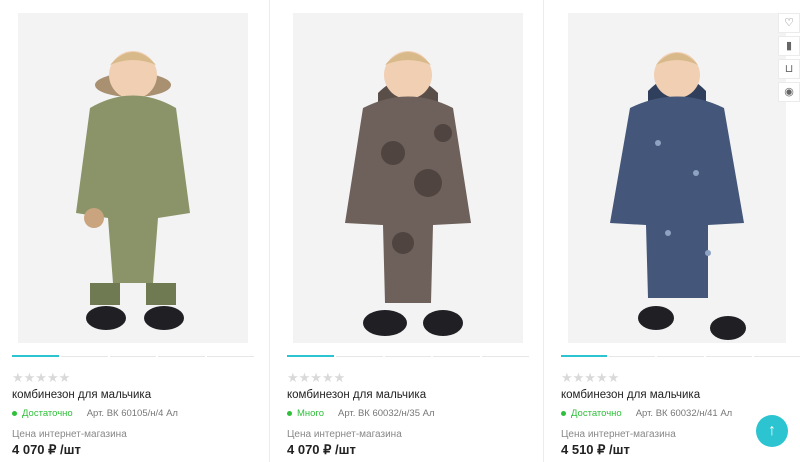 The width and height of the screenshot is (800, 462). I want to click on product-meta: Достаточно Арт. ВК 60032/н/41 Ал, so click(646, 413).